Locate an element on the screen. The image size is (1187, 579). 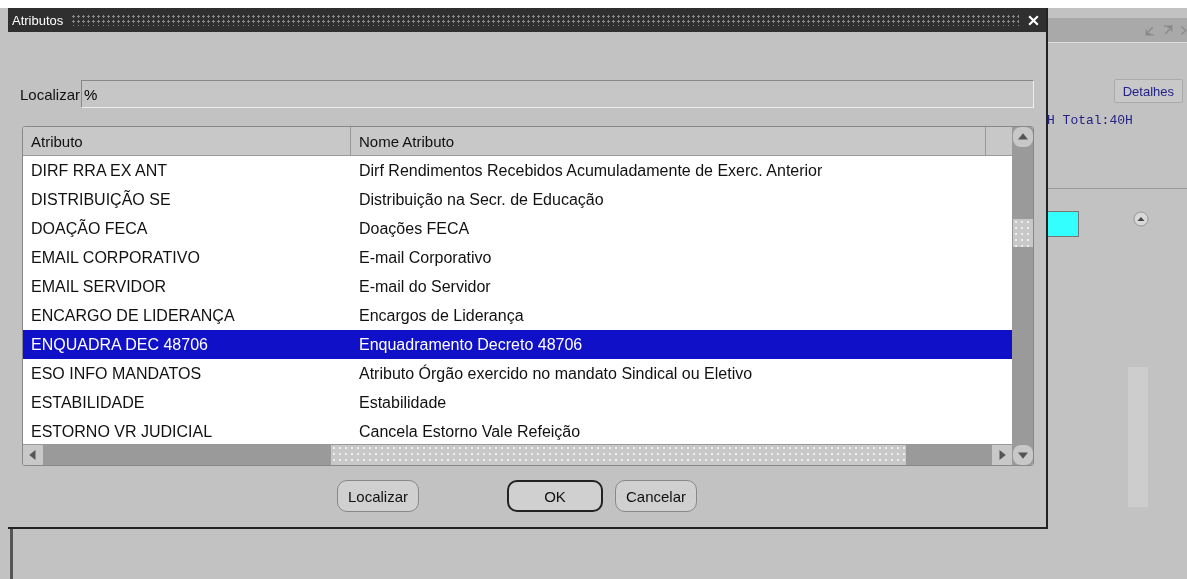
input-field is located at coordinates (1063, 224).